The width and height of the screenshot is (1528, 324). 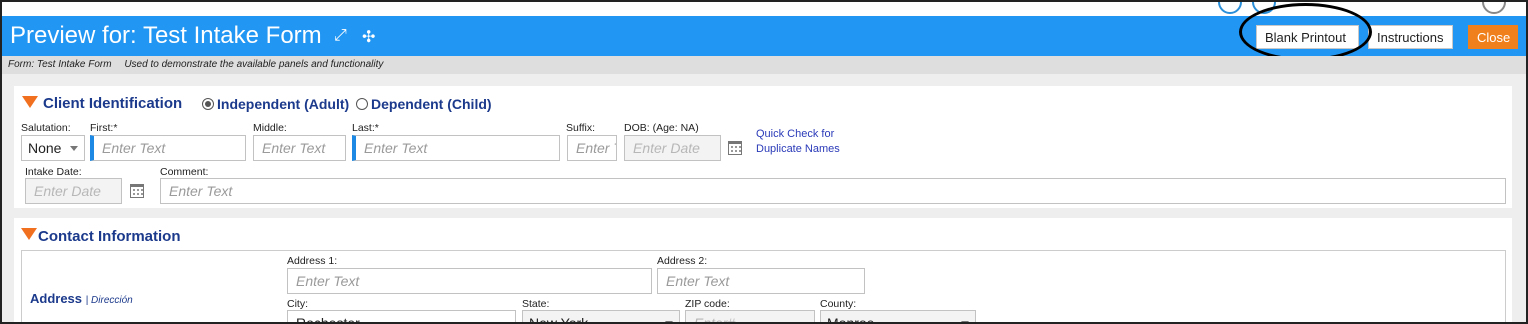 I want to click on county-label: County:, so click(x=838, y=304).